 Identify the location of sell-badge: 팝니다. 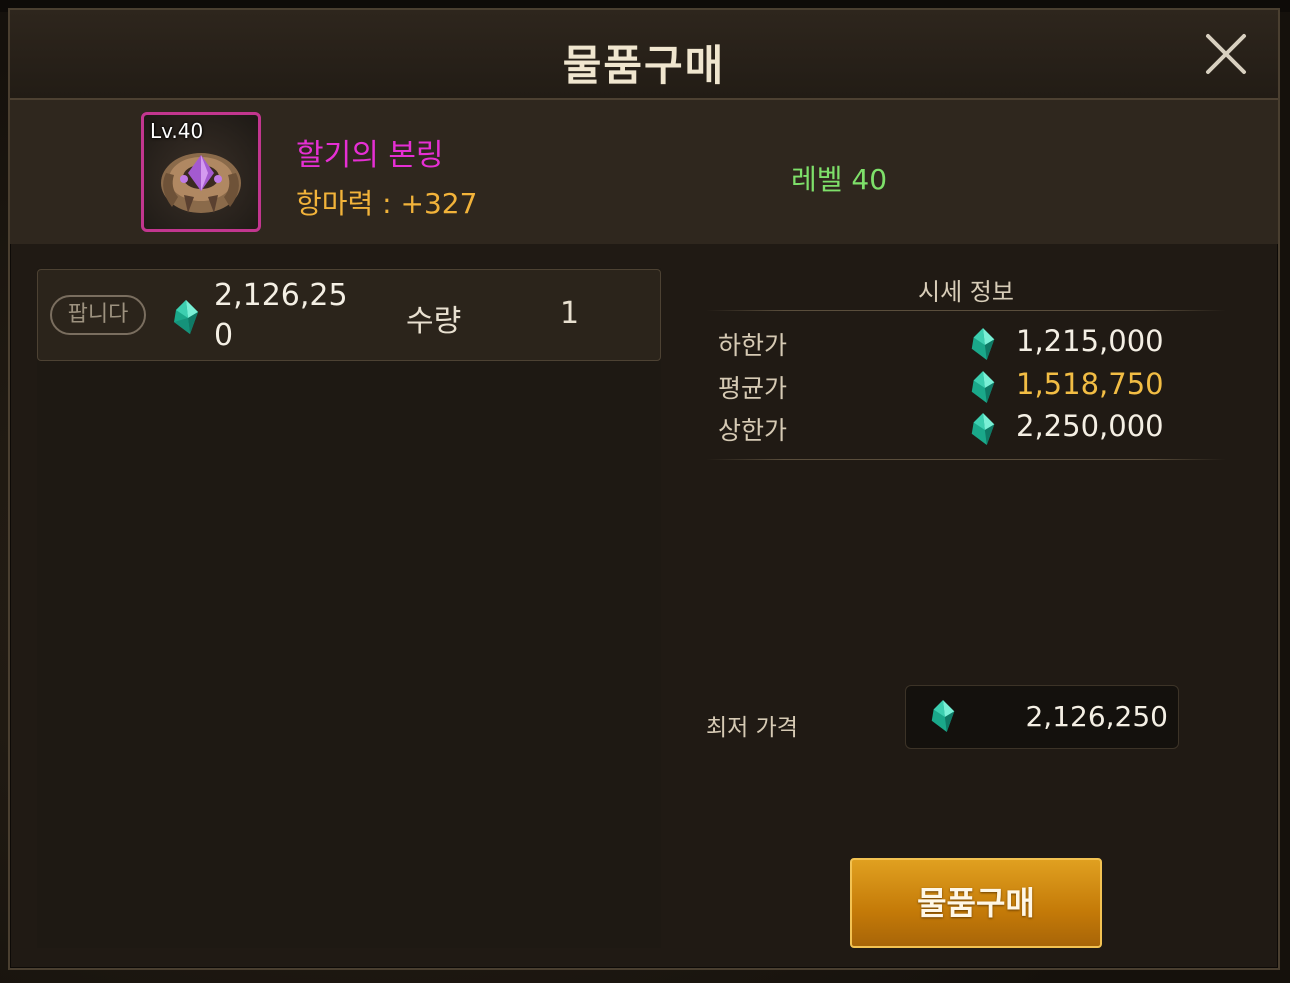
(98, 315).